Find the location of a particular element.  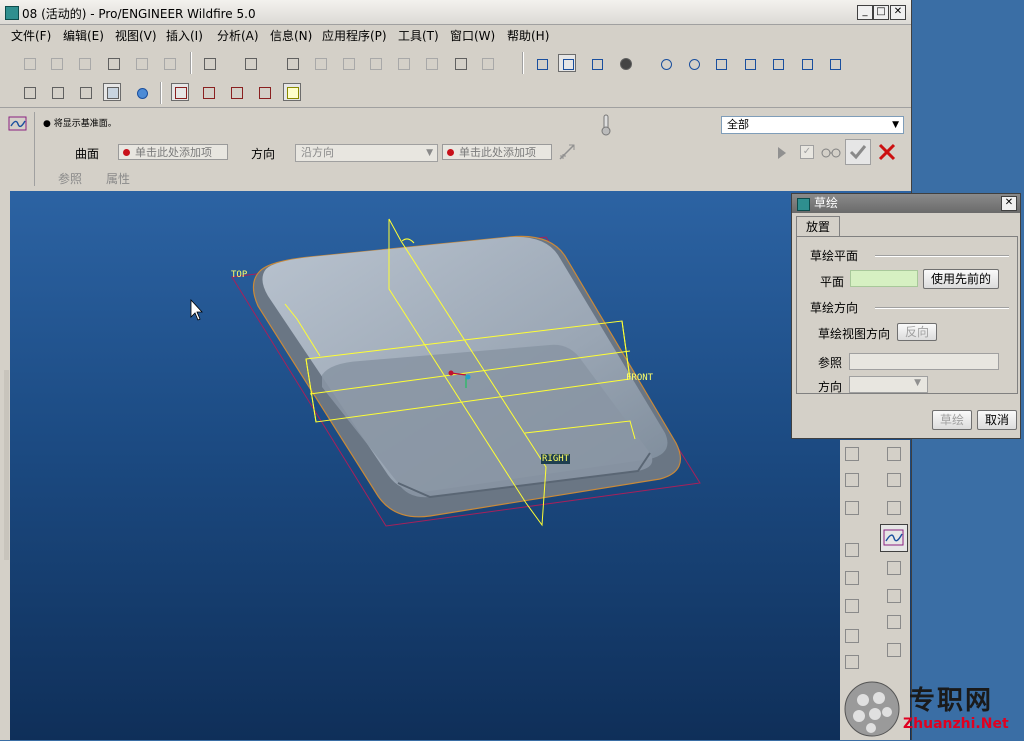

regenerate-icon is located at coordinates (403, 63).